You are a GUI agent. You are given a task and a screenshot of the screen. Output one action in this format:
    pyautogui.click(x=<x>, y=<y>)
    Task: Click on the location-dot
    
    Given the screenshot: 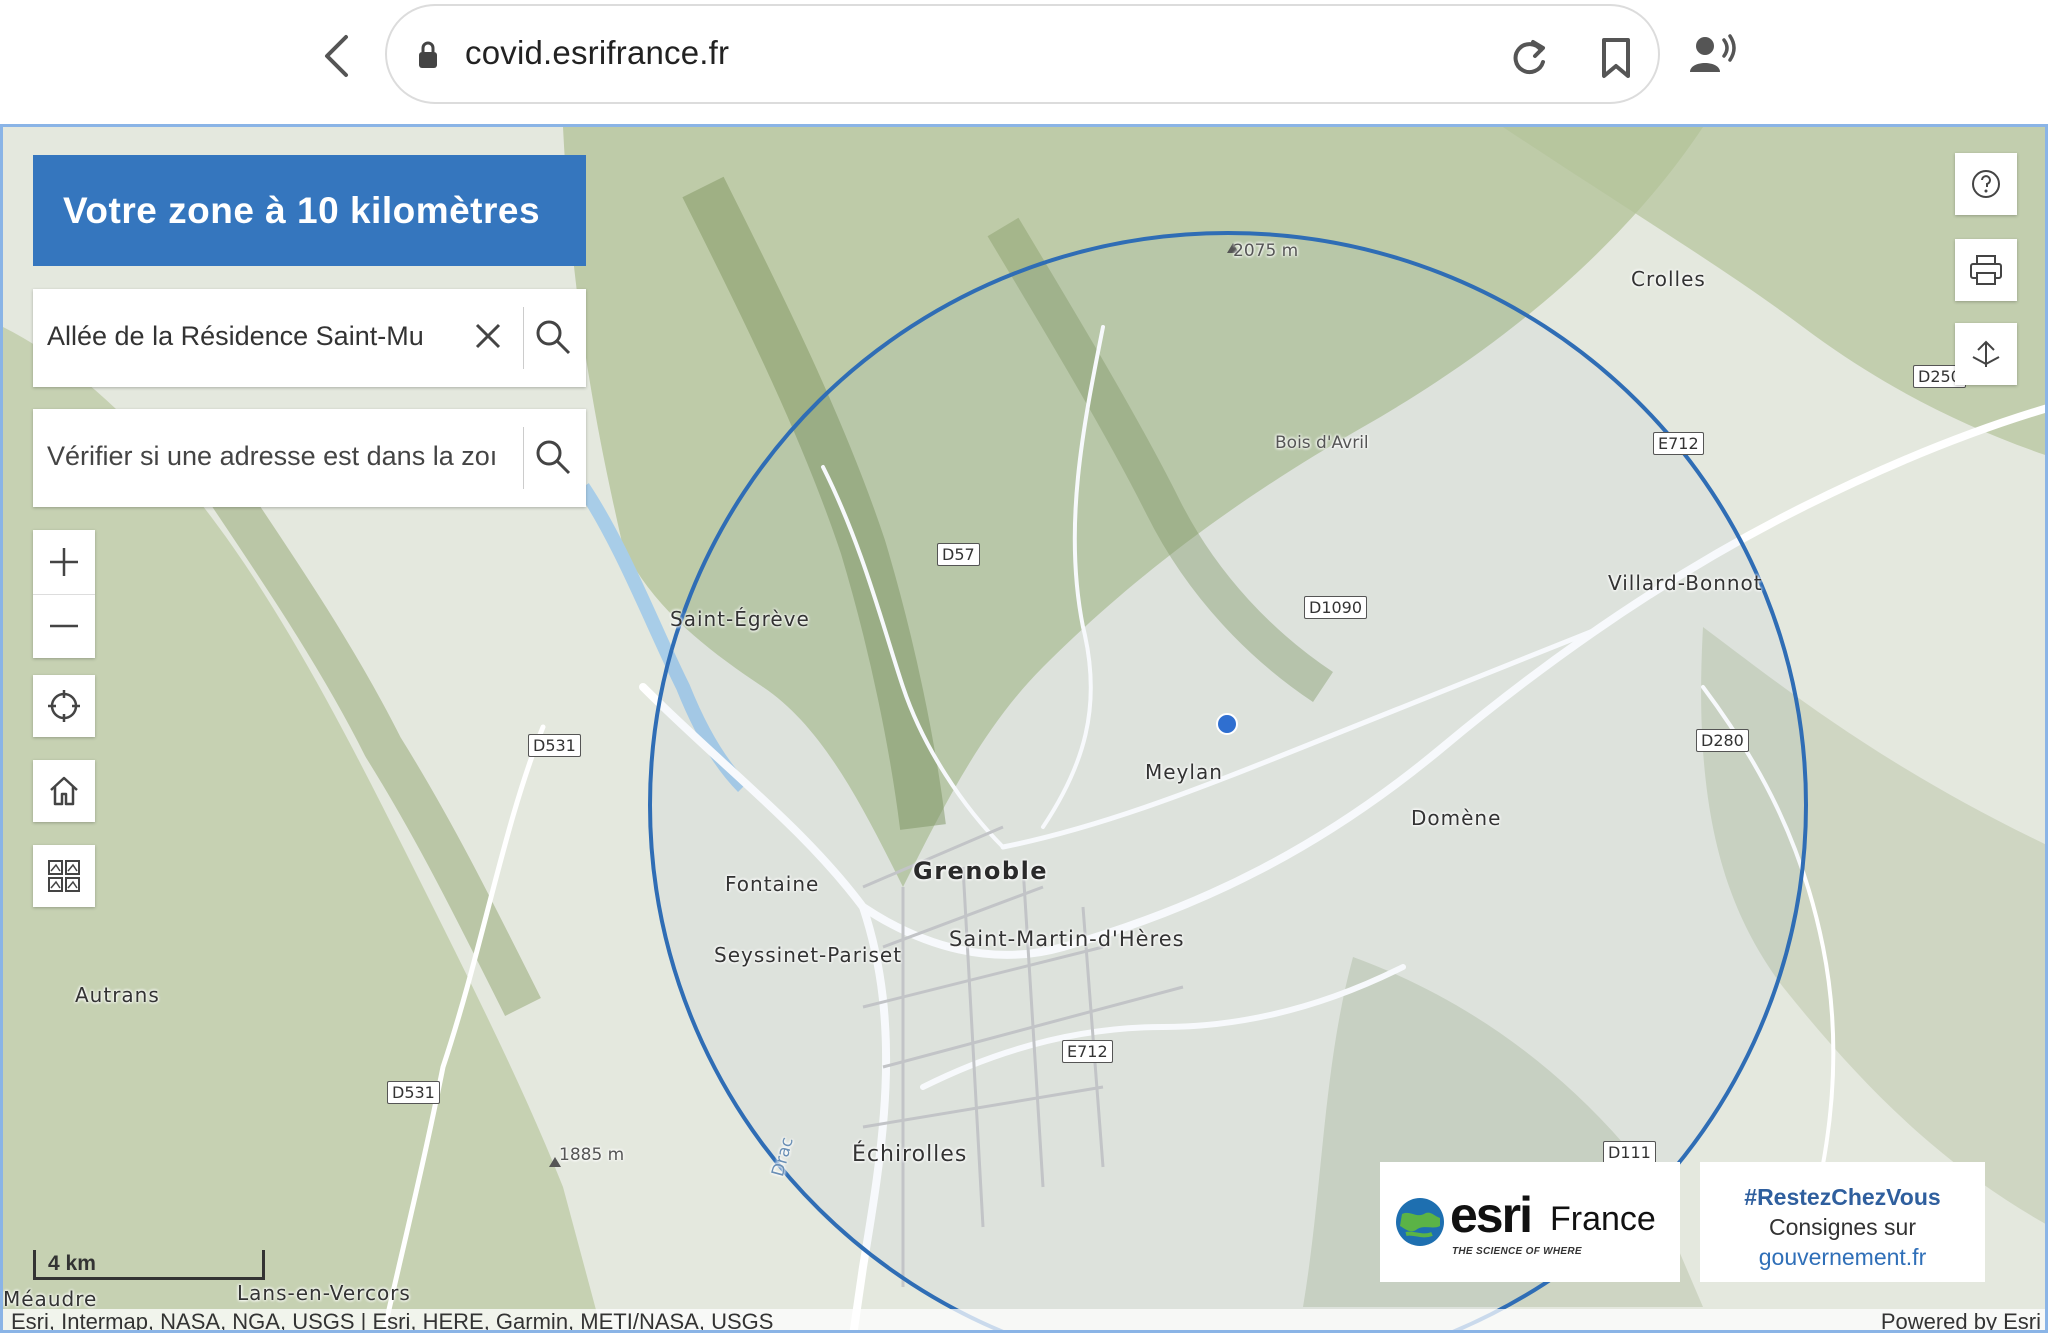 What is the action you would take?
    pyautogui.click(x=1227, y=724)
    